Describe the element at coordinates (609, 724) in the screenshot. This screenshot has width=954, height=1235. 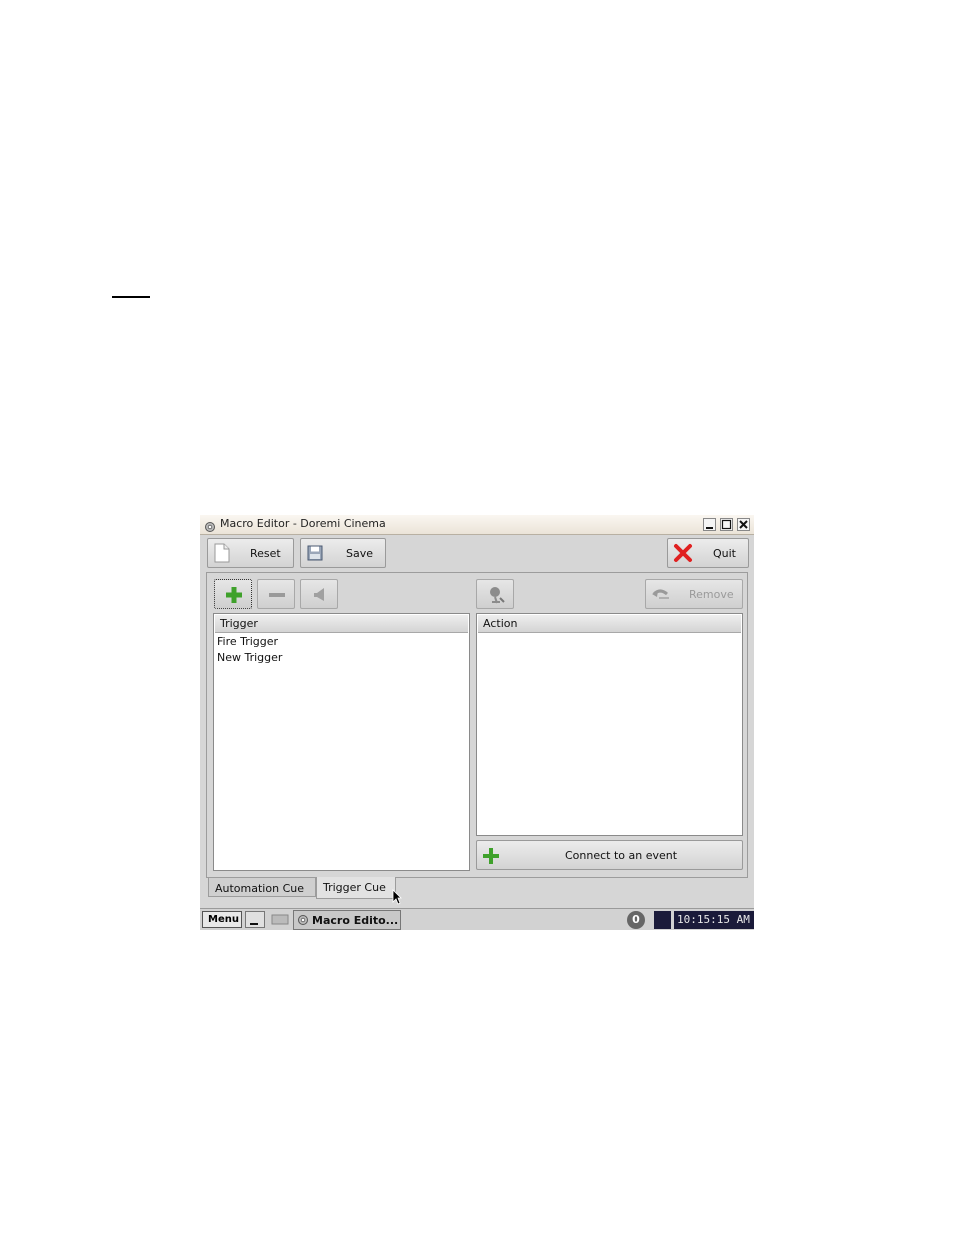
I see `action-list: Action` at that location.